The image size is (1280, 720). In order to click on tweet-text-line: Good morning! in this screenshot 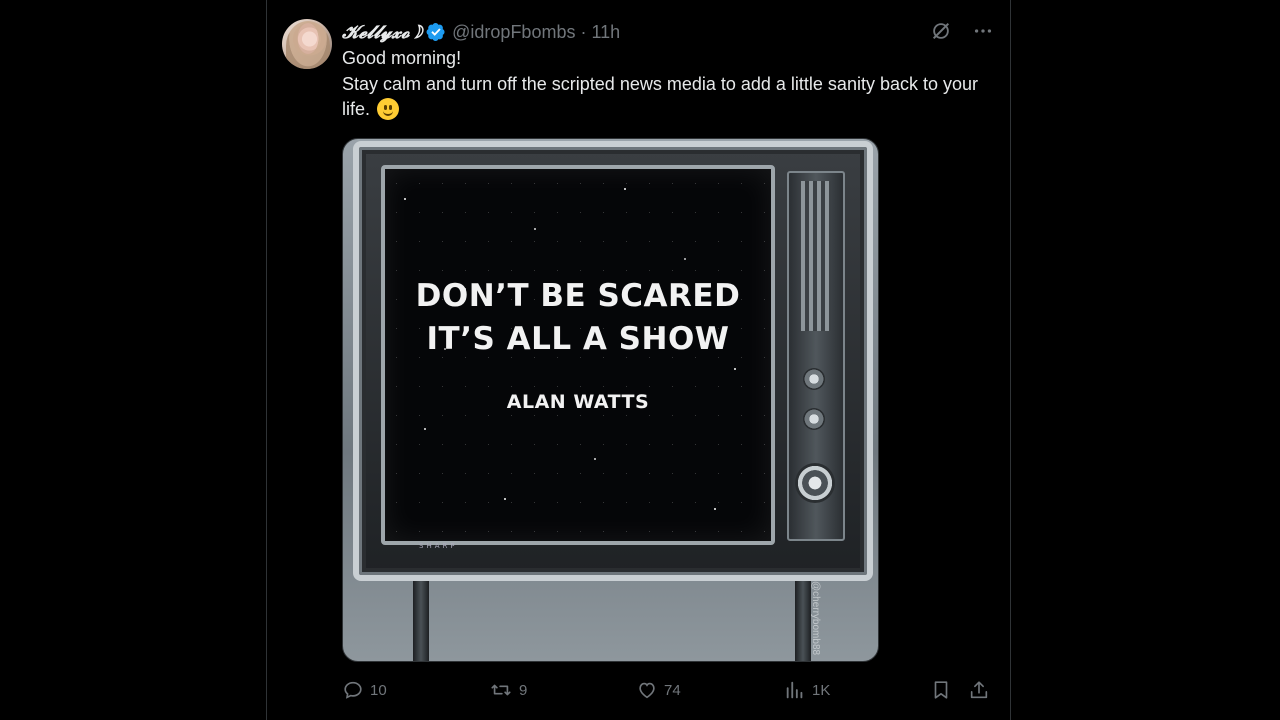, I will do `click(402, 58)`.